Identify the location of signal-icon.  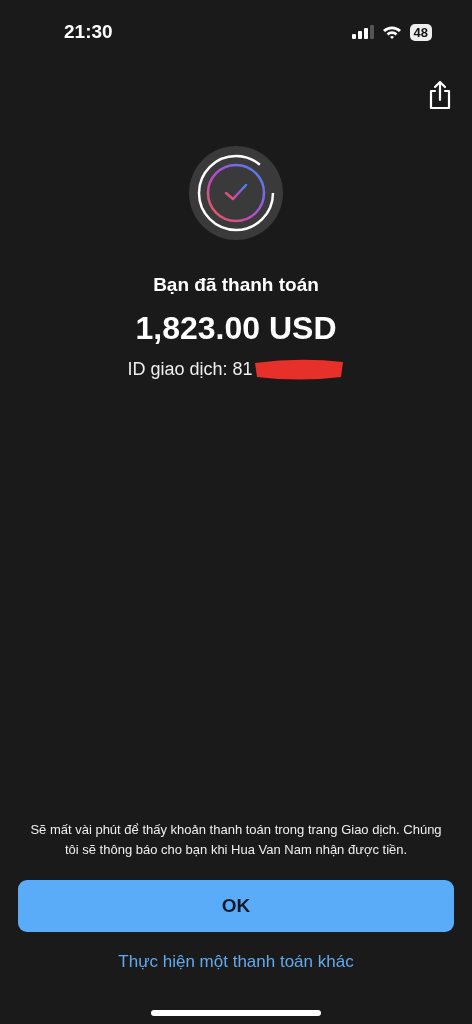
(362, 32).